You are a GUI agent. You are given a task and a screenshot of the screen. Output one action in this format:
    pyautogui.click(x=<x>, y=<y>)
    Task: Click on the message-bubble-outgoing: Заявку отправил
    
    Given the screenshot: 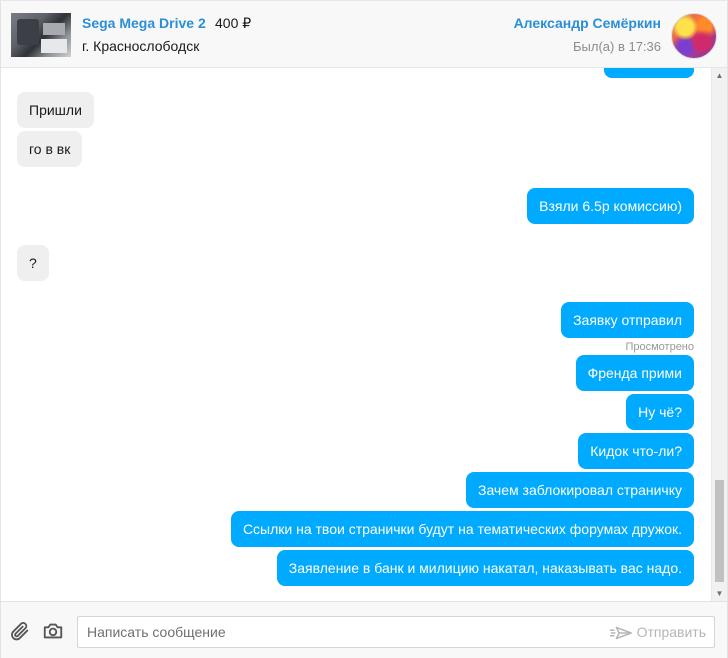 What is the action you would take?
    pyautogui.click(x=627, y=320)
    